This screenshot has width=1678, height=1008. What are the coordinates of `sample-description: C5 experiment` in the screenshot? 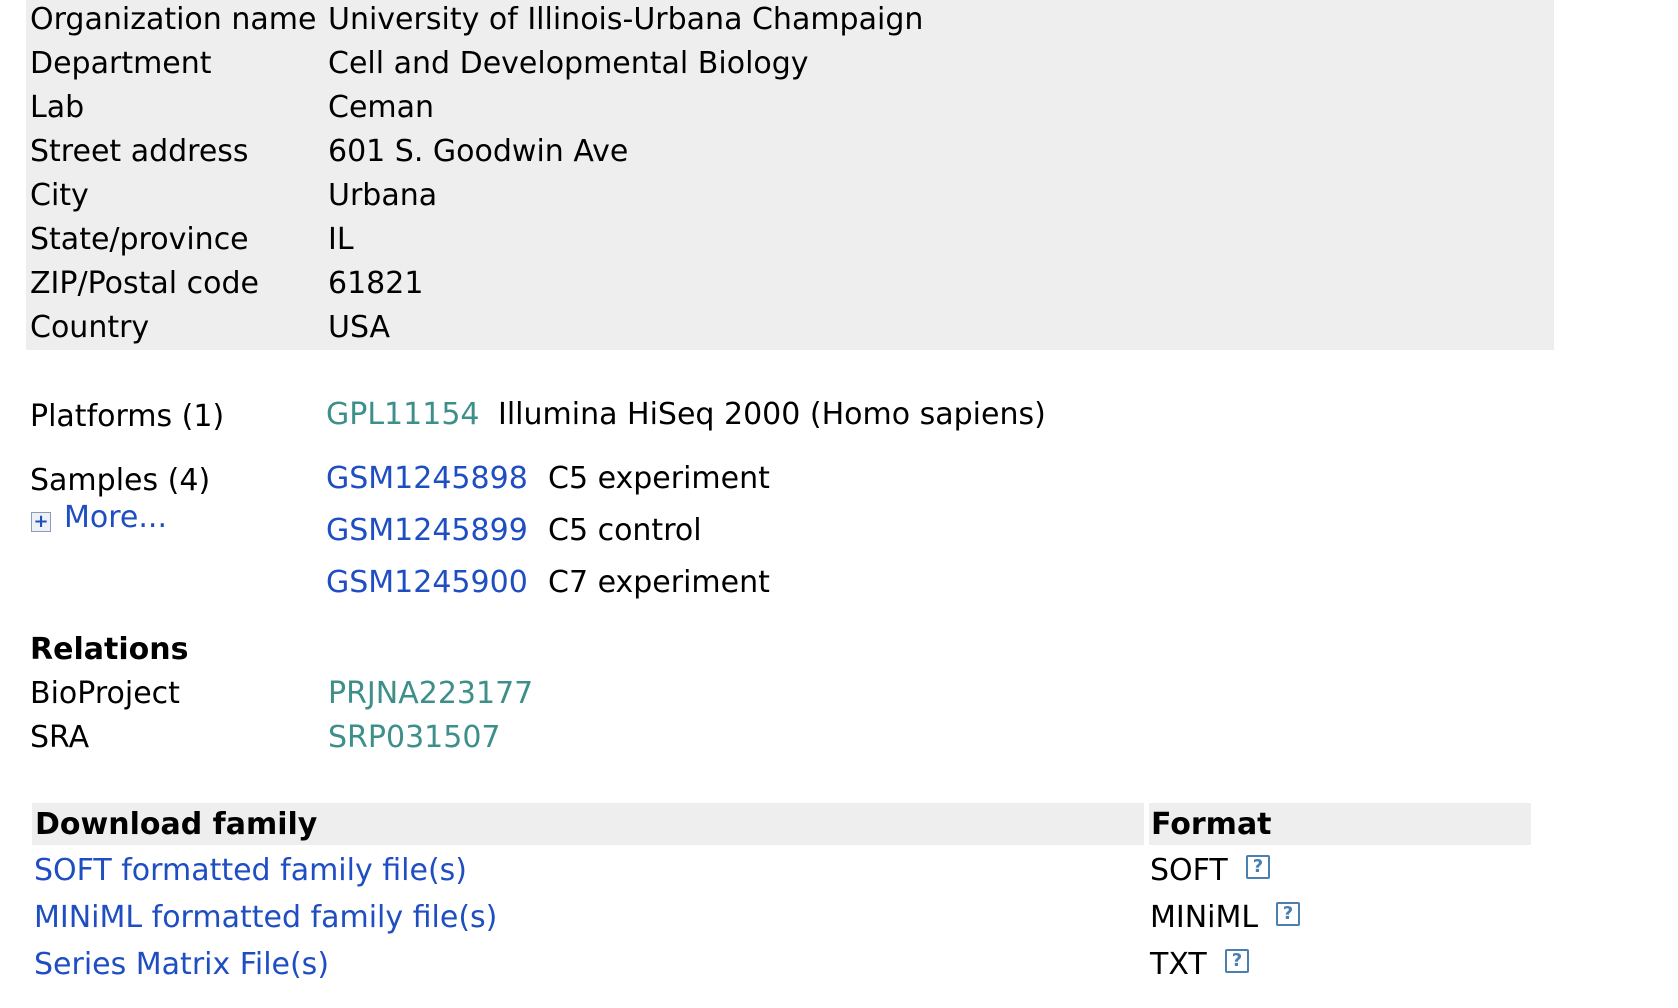 It's located at (659, 478).